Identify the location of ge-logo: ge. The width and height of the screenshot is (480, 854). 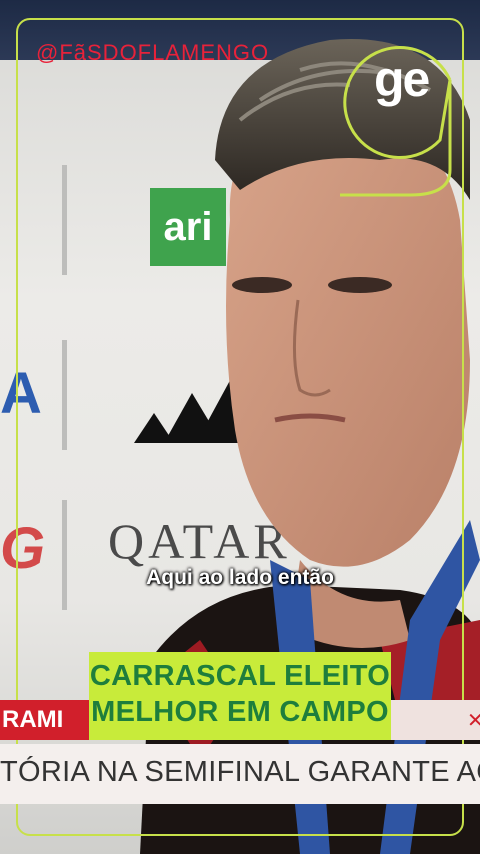
(402, 79).